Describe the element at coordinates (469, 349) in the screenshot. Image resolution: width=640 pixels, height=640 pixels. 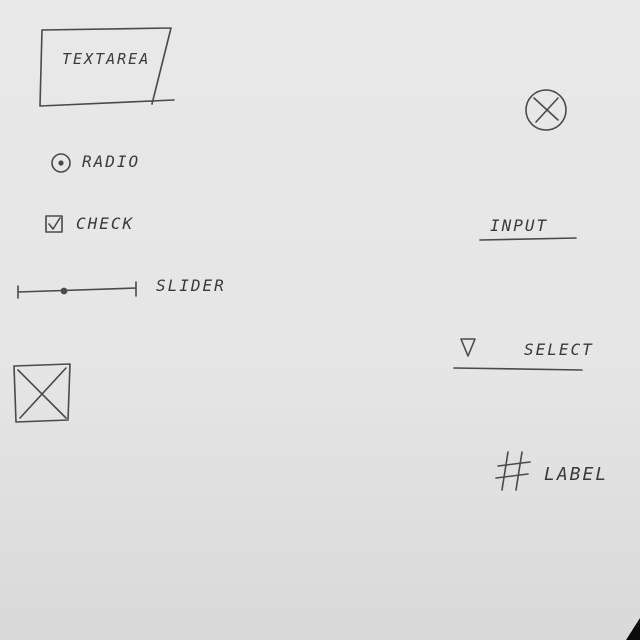
I see `select-arrow-icon` at that location.